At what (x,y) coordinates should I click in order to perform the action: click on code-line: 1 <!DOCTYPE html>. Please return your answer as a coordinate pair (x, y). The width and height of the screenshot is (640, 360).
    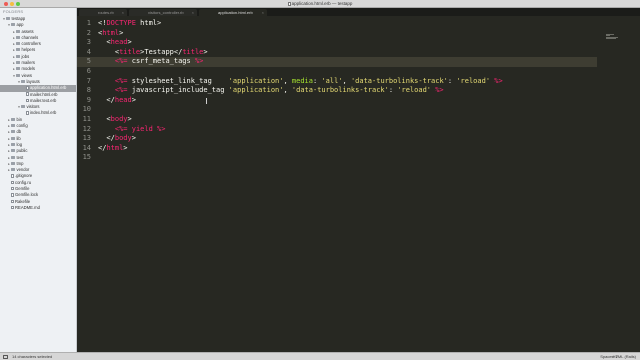
    Looking at the image, I should click on (337, 24).